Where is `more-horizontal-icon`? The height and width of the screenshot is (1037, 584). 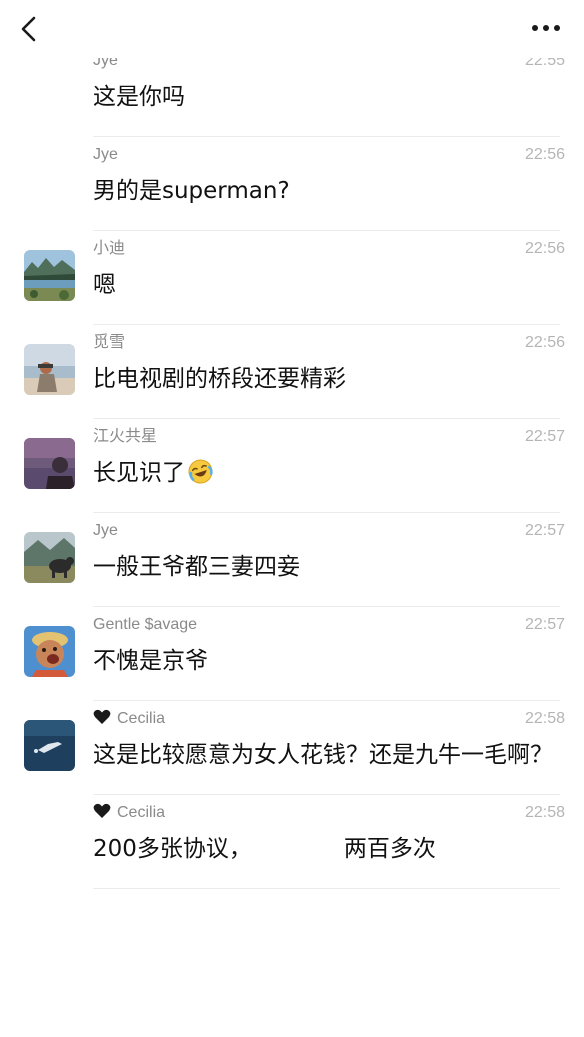
more-horizontal-icon is located at coordinates (546, 28).